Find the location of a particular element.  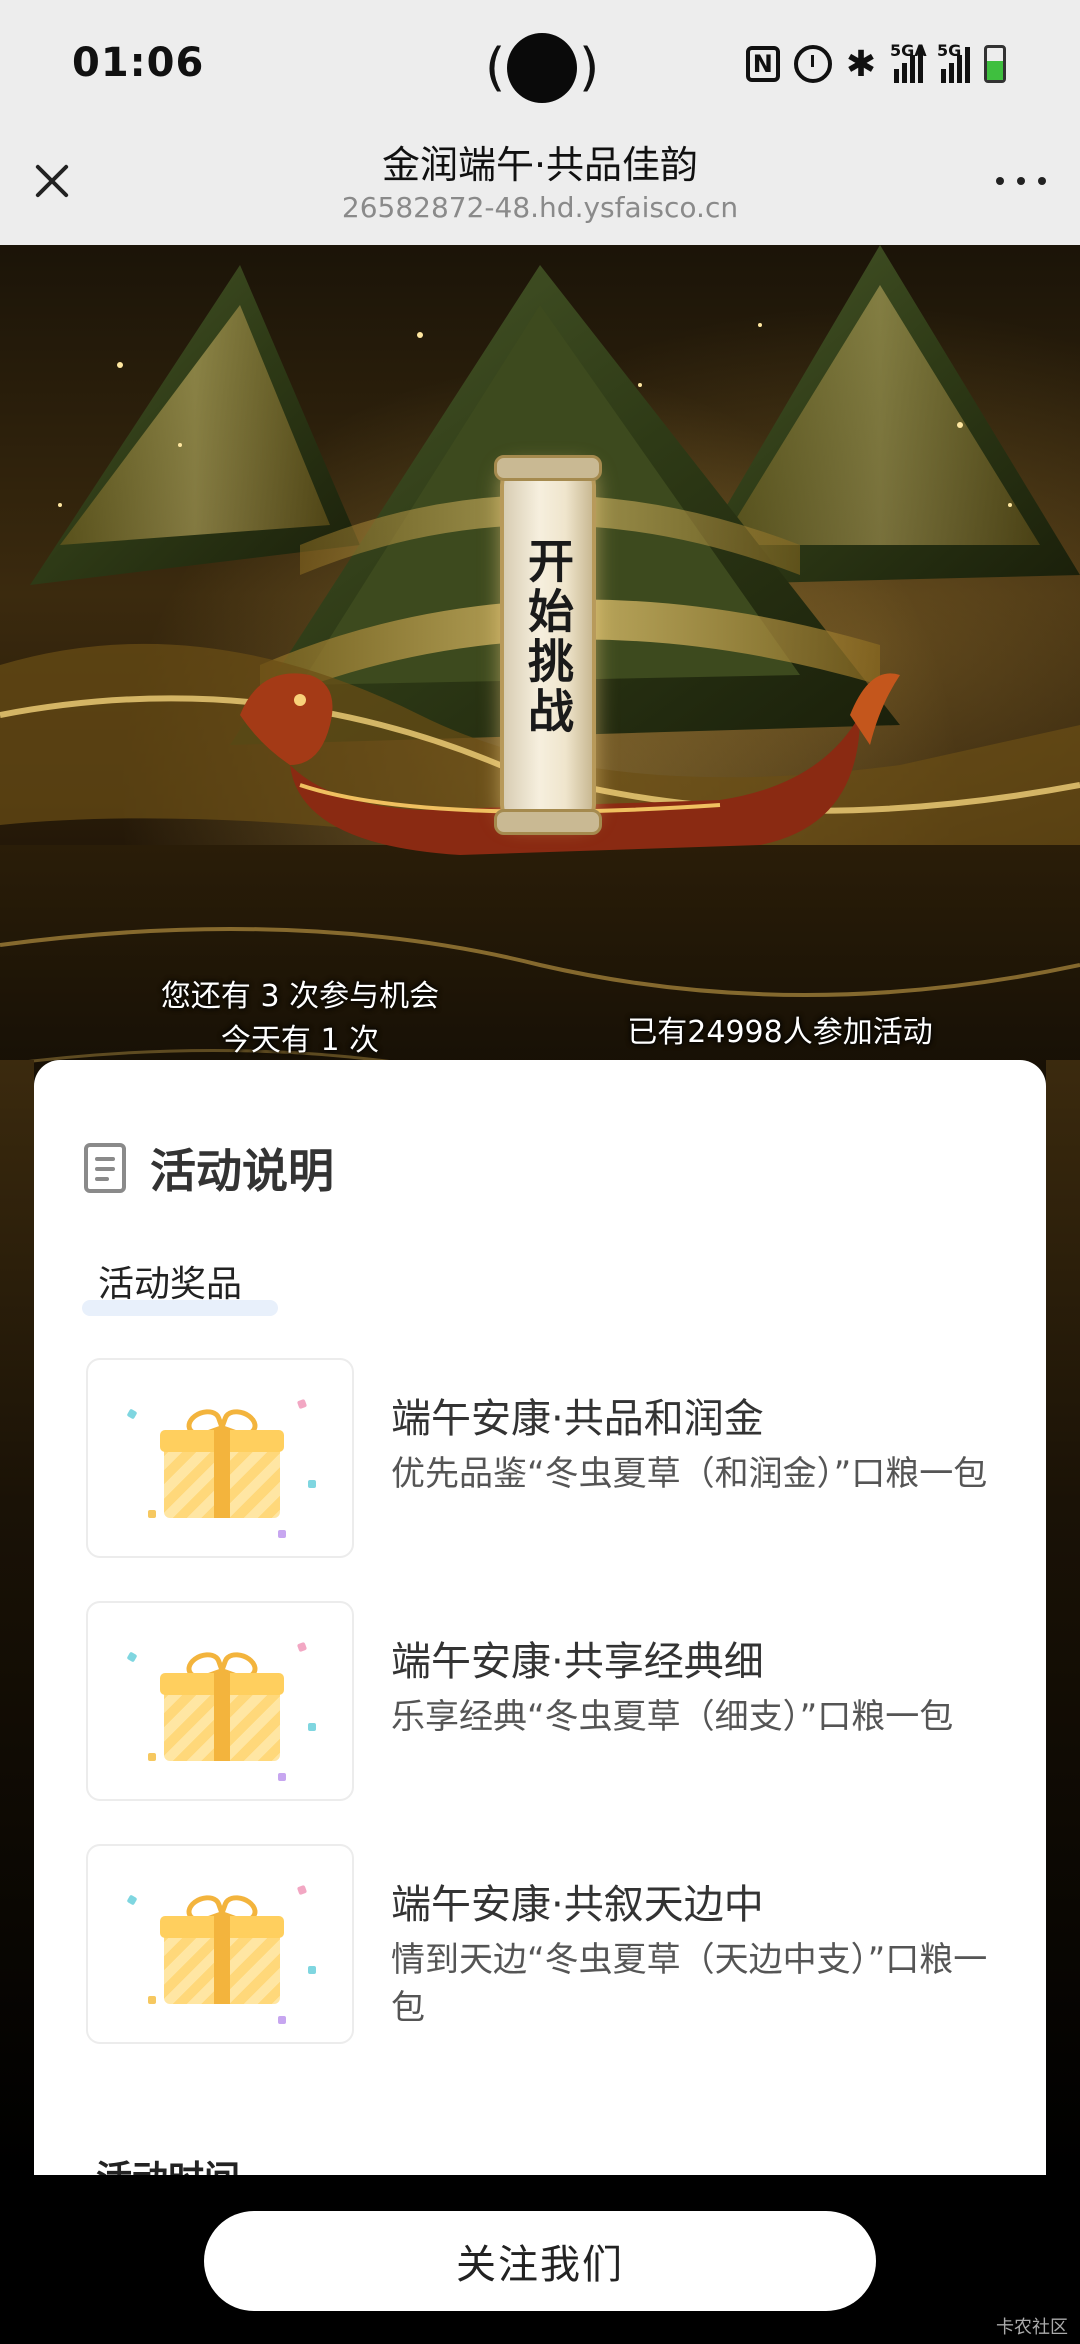

participant-count: 已有24998人参加活动 is located at coordinates (780, 1032).